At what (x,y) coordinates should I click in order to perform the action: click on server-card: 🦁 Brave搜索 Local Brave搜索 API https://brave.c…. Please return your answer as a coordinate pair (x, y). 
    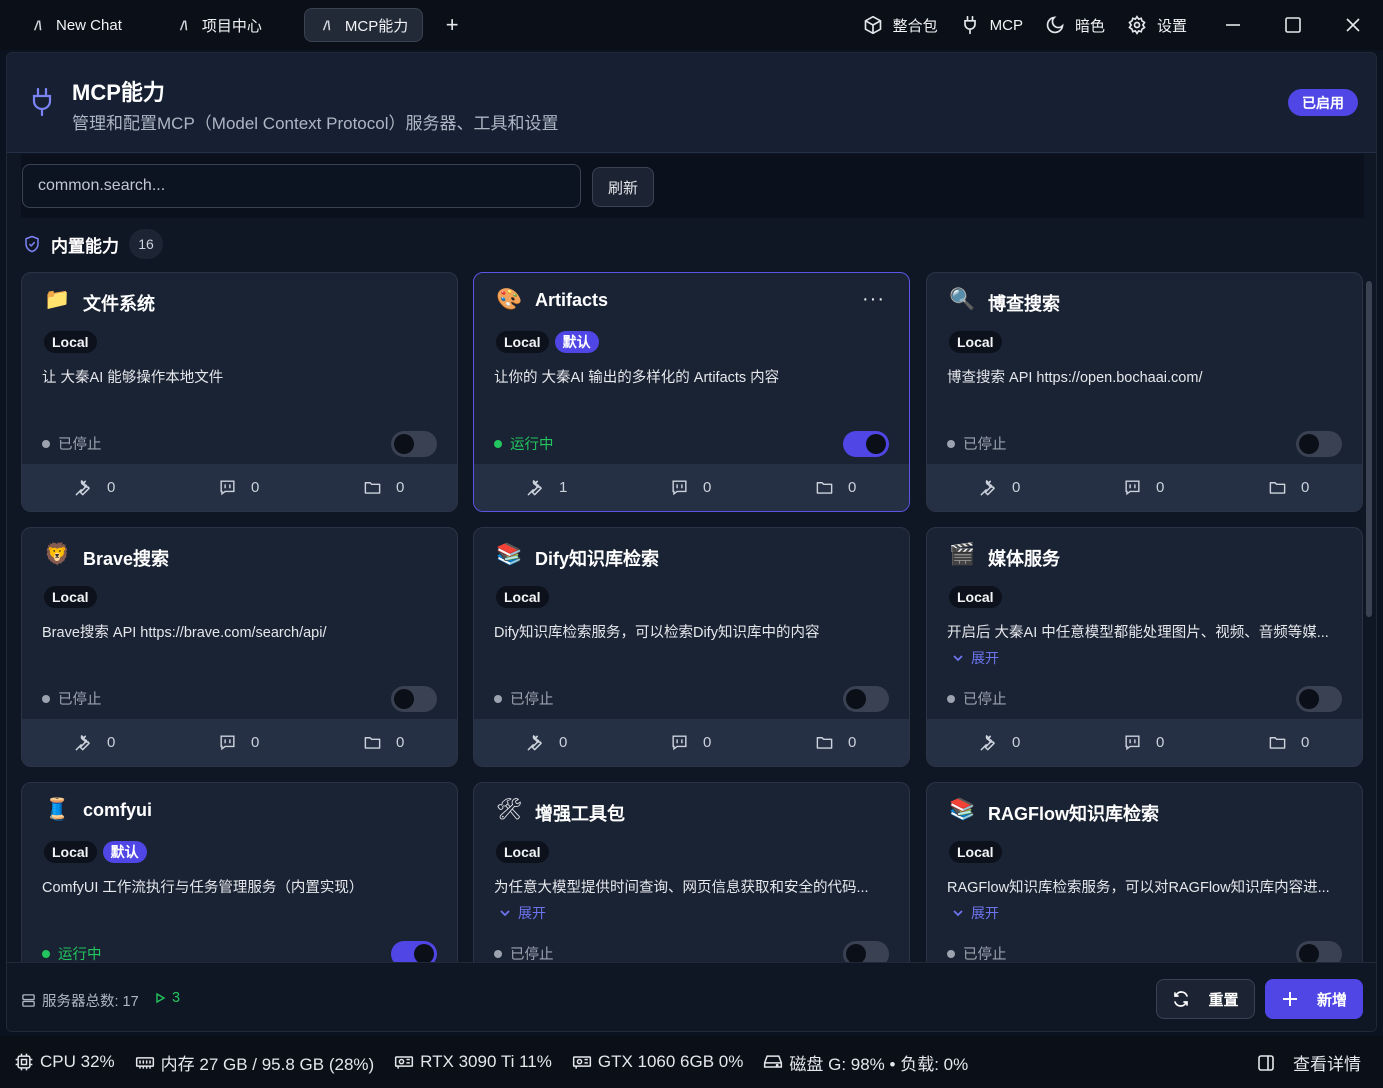
    Looking at the image, I should click on (239, 647).